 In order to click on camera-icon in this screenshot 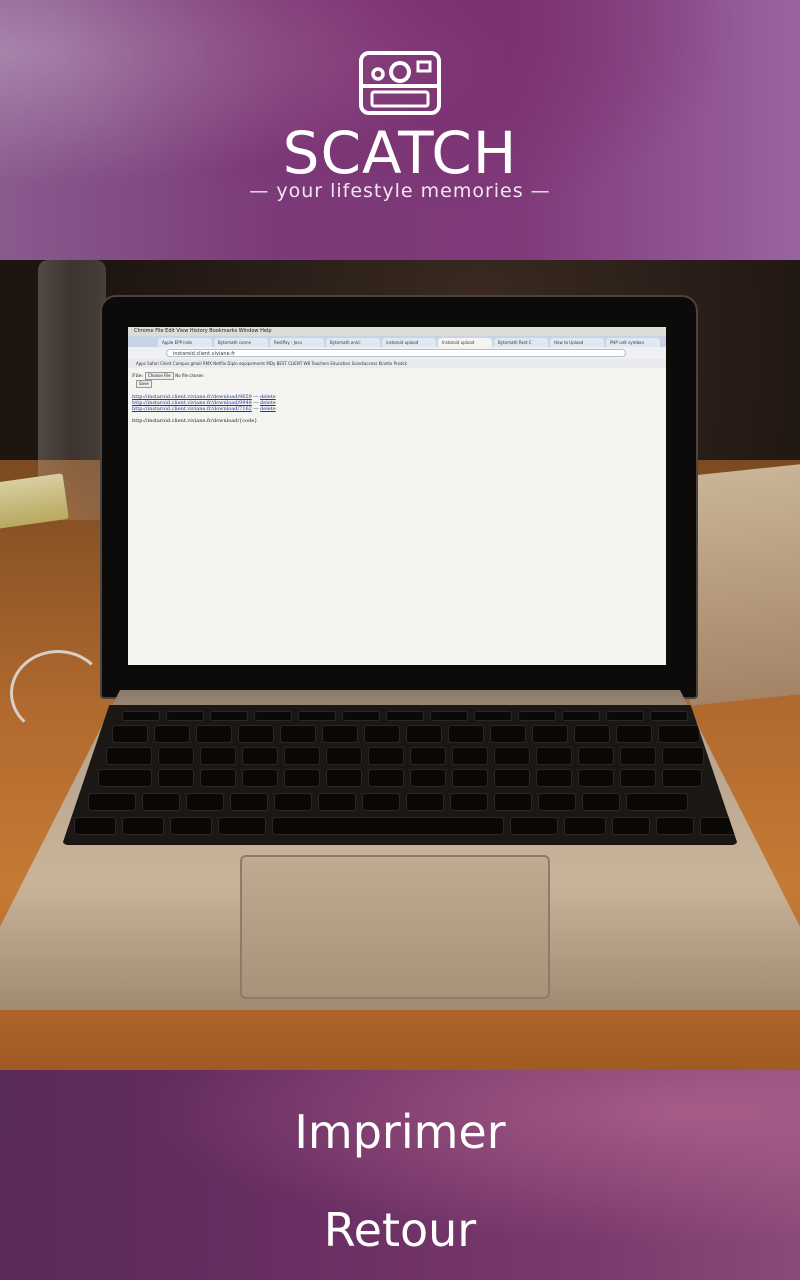, I will do `click(400, 83)`.